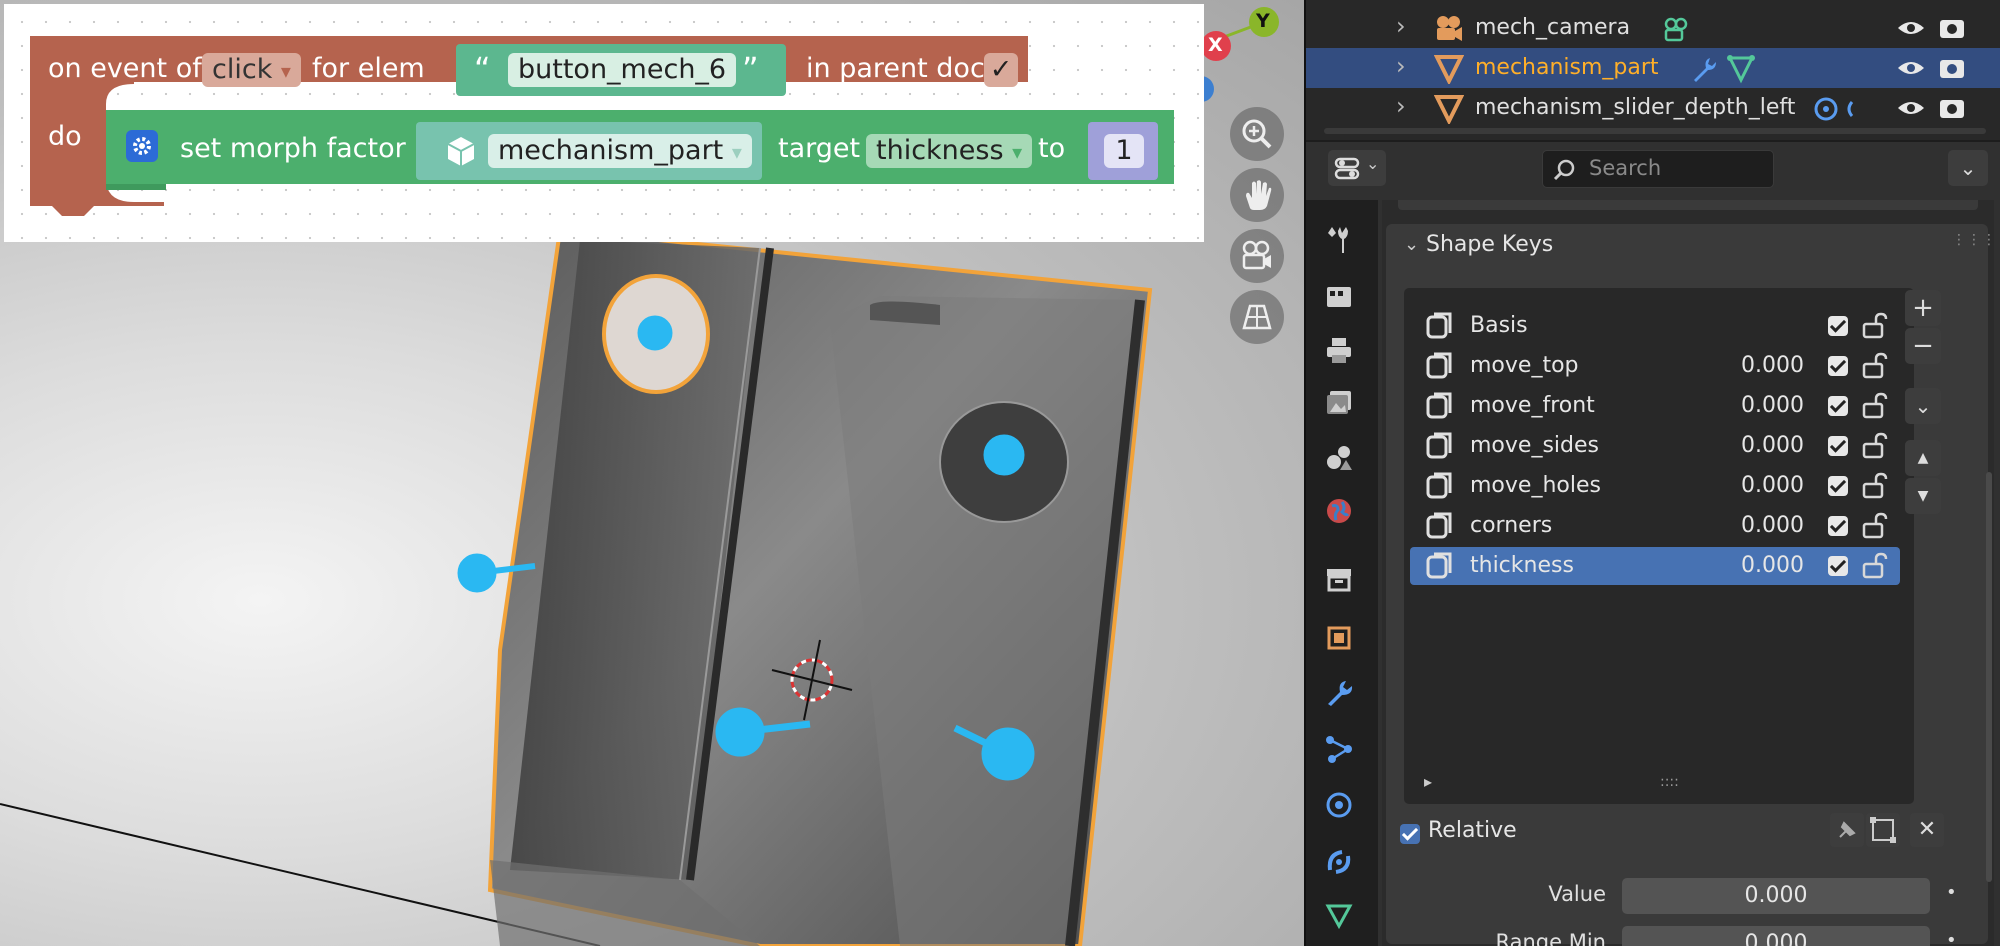 This screenshot has width=2000, height=946. I want to click on object-dropdown: mechanism_part ▾, so click(620, 151).